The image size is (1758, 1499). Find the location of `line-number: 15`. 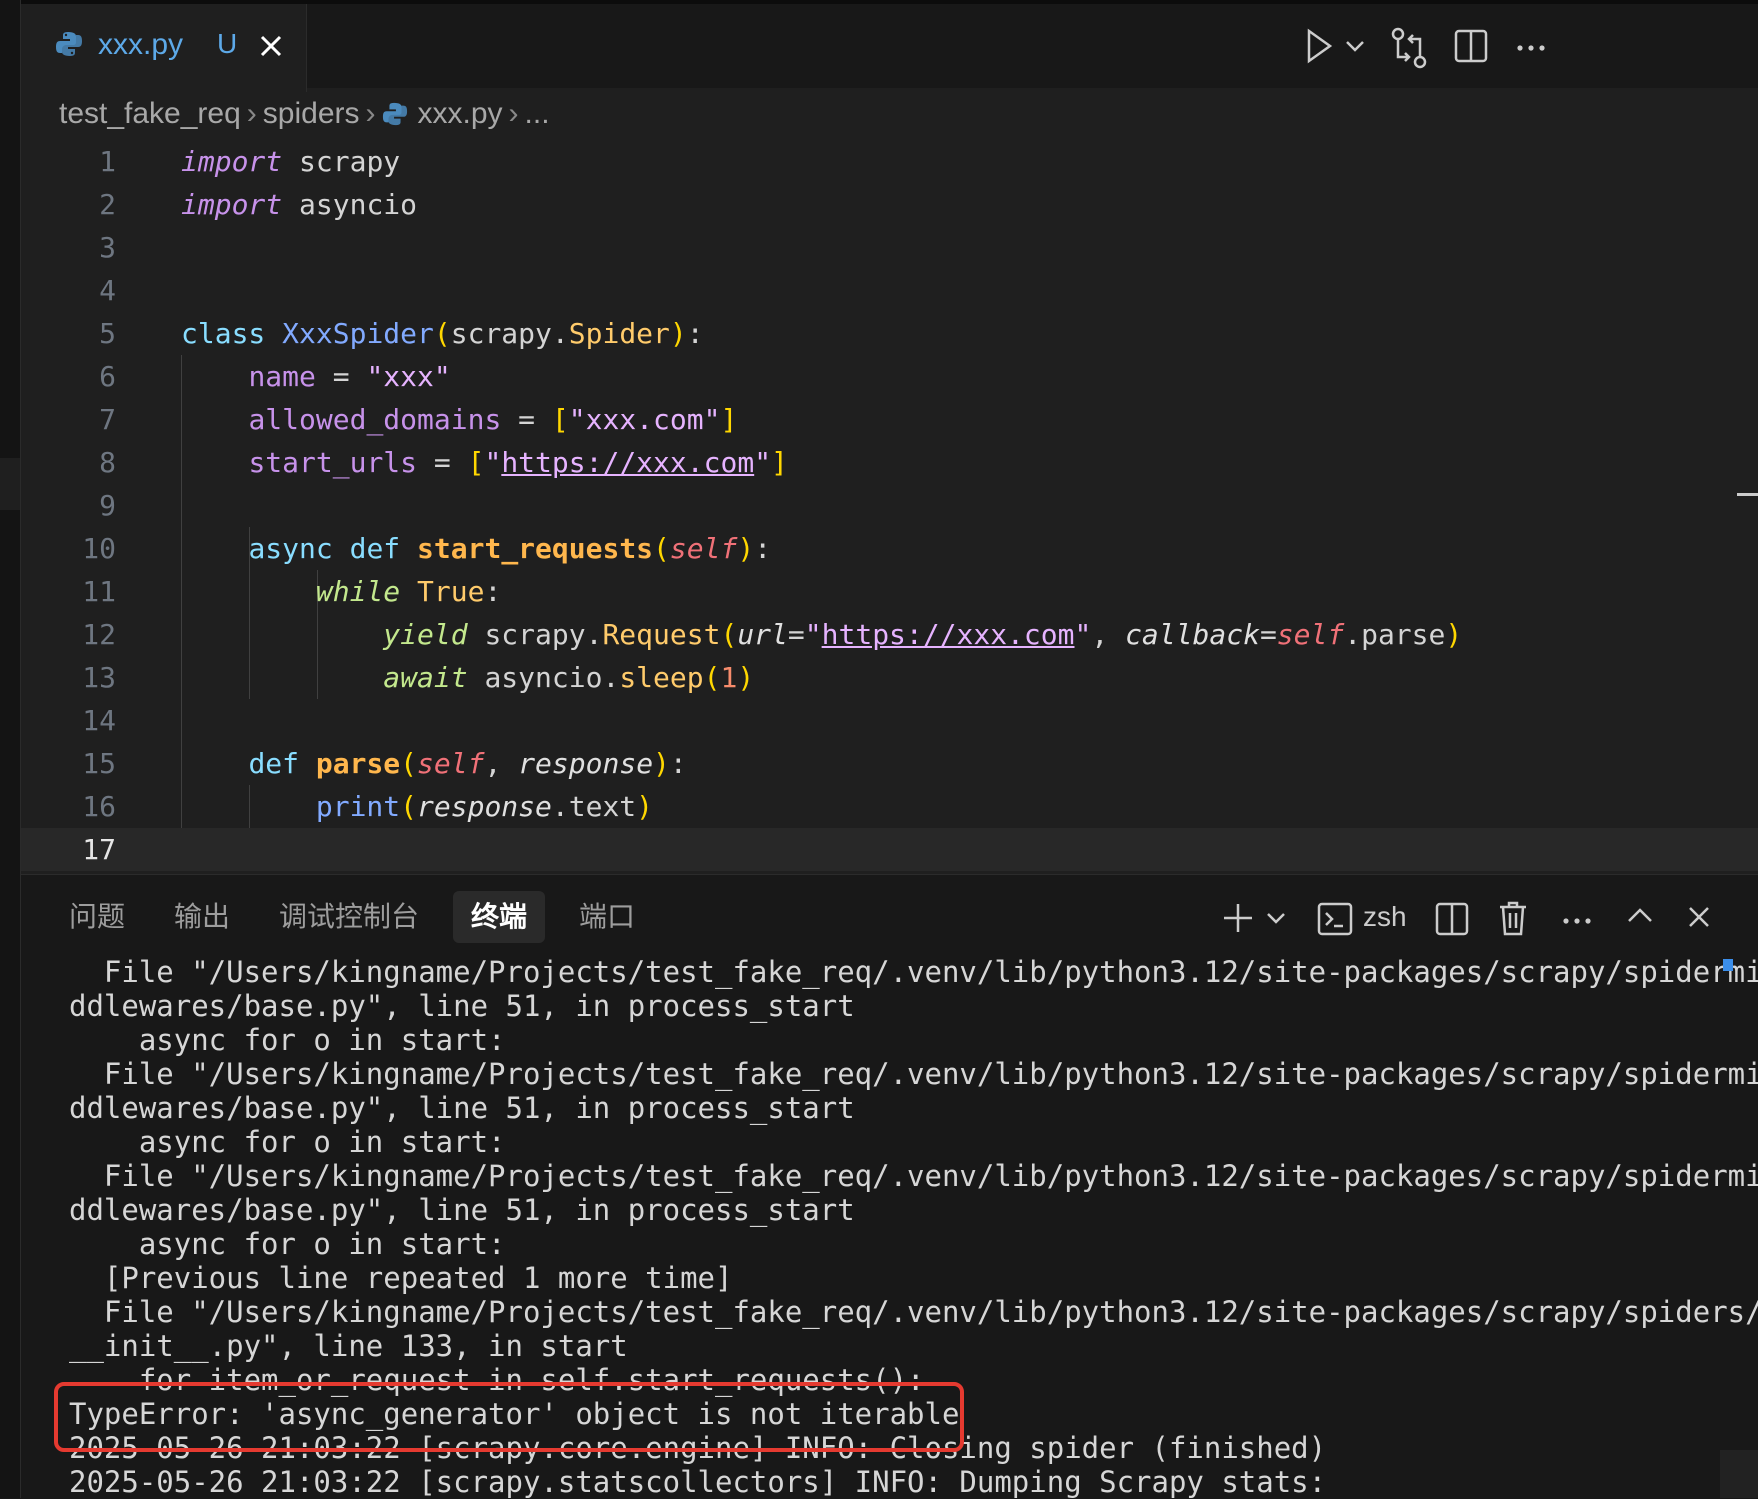

line-number: 15 is located at coordinates (99, 763).